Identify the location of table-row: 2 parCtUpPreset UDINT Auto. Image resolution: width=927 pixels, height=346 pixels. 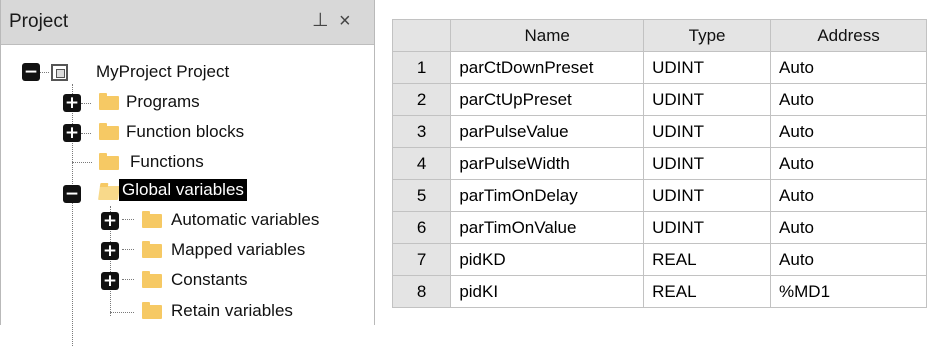
(659, 99).